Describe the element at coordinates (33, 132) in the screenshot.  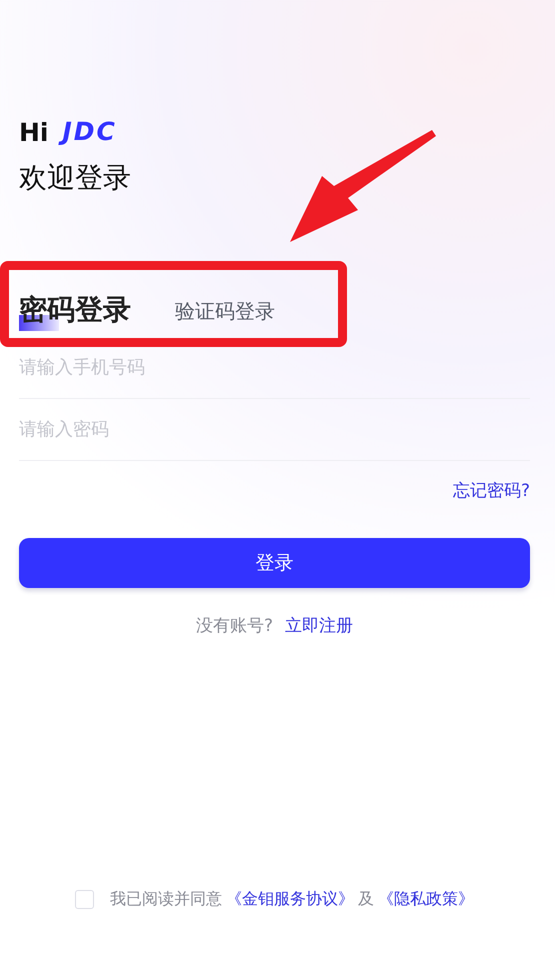
I see `greeting-text: Hi` at that location.